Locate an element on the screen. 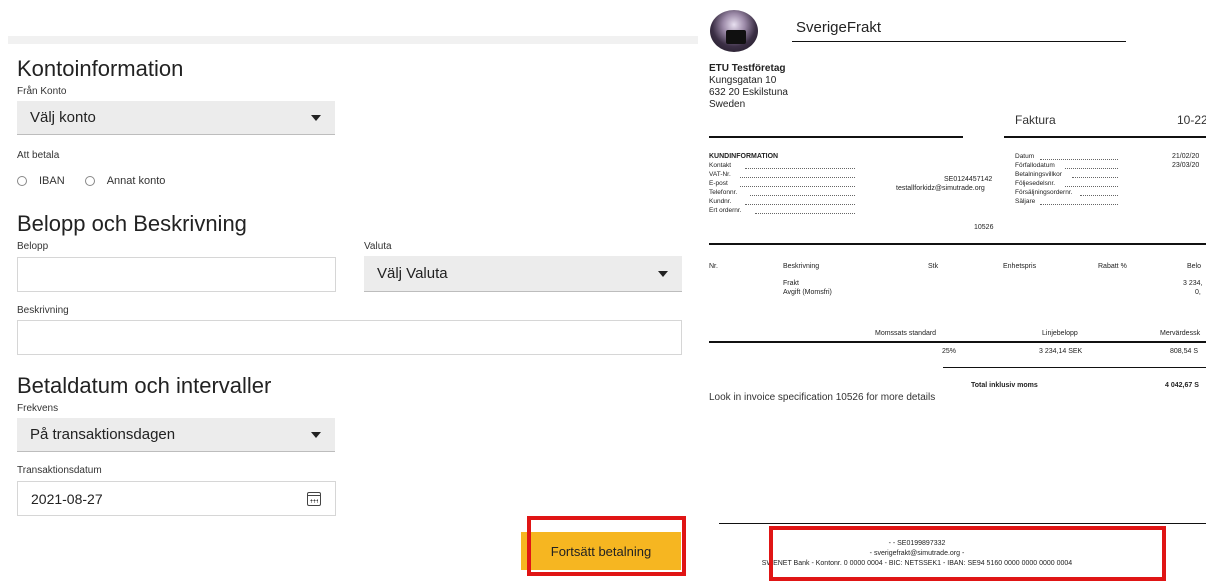 This screenshot has width=1206, height=581. vat-header-vat: Mervärdessk is located at coordinates (1180, 333).